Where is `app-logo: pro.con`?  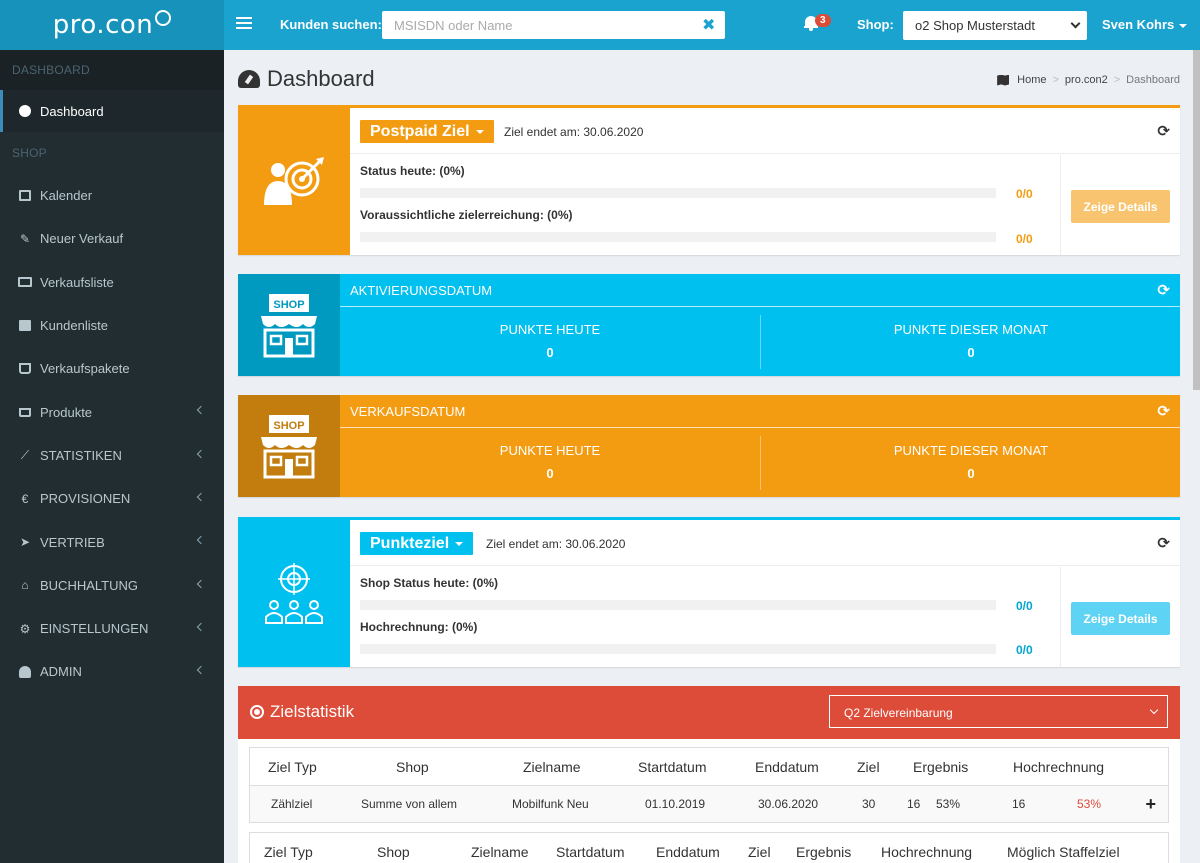
app-logo: pro.con is located at coordinates (112, 25).